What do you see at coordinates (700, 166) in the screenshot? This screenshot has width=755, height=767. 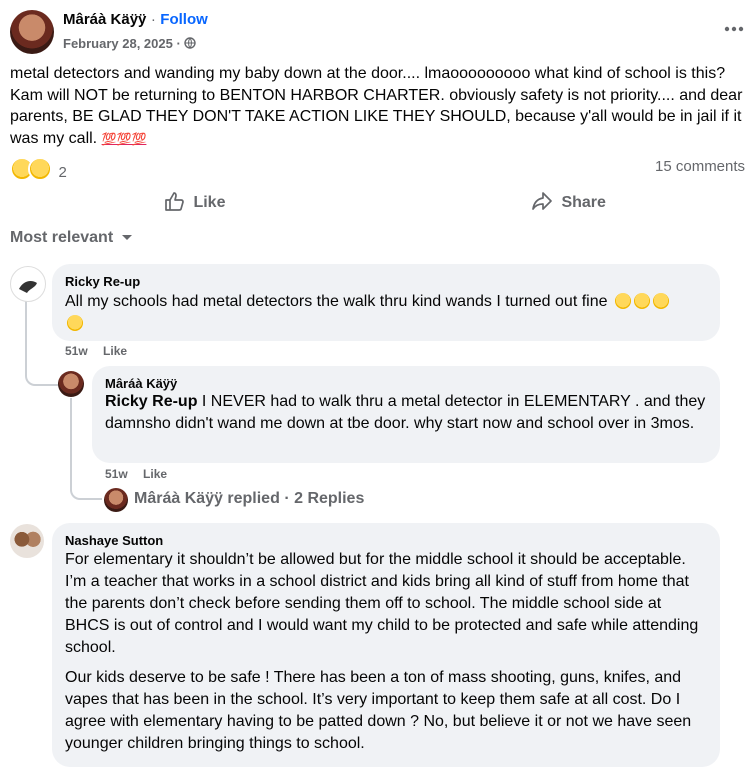 I see `comments-count: 15 comments` at bounding box center [700, 166].